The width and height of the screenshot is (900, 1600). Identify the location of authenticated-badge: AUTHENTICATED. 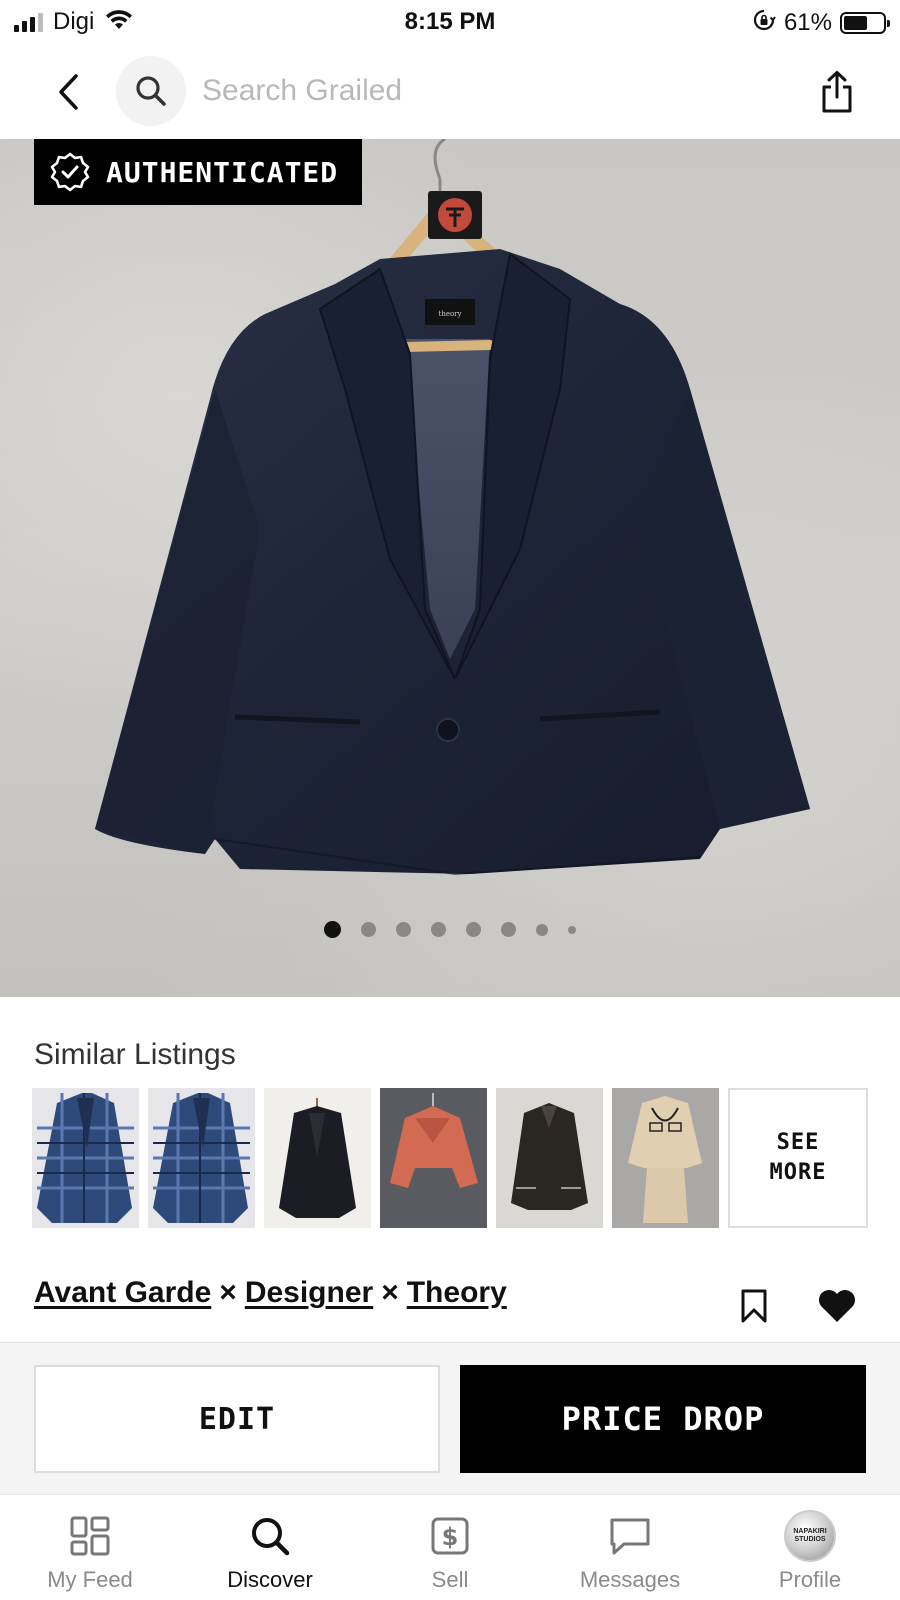
(198, 172).